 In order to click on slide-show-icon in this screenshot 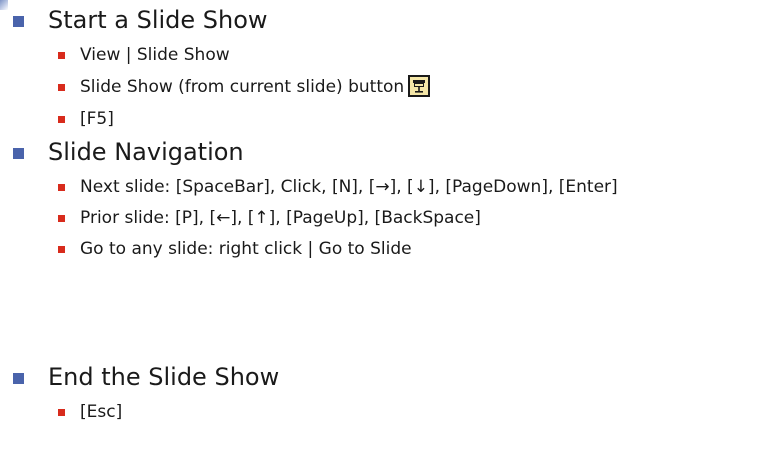, I will do `click(419, 86)`.